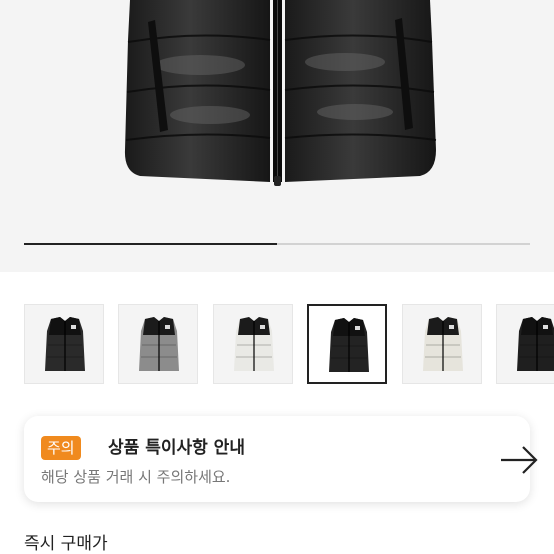  I want to click on thumb-cream-vest, so click(442, 344).